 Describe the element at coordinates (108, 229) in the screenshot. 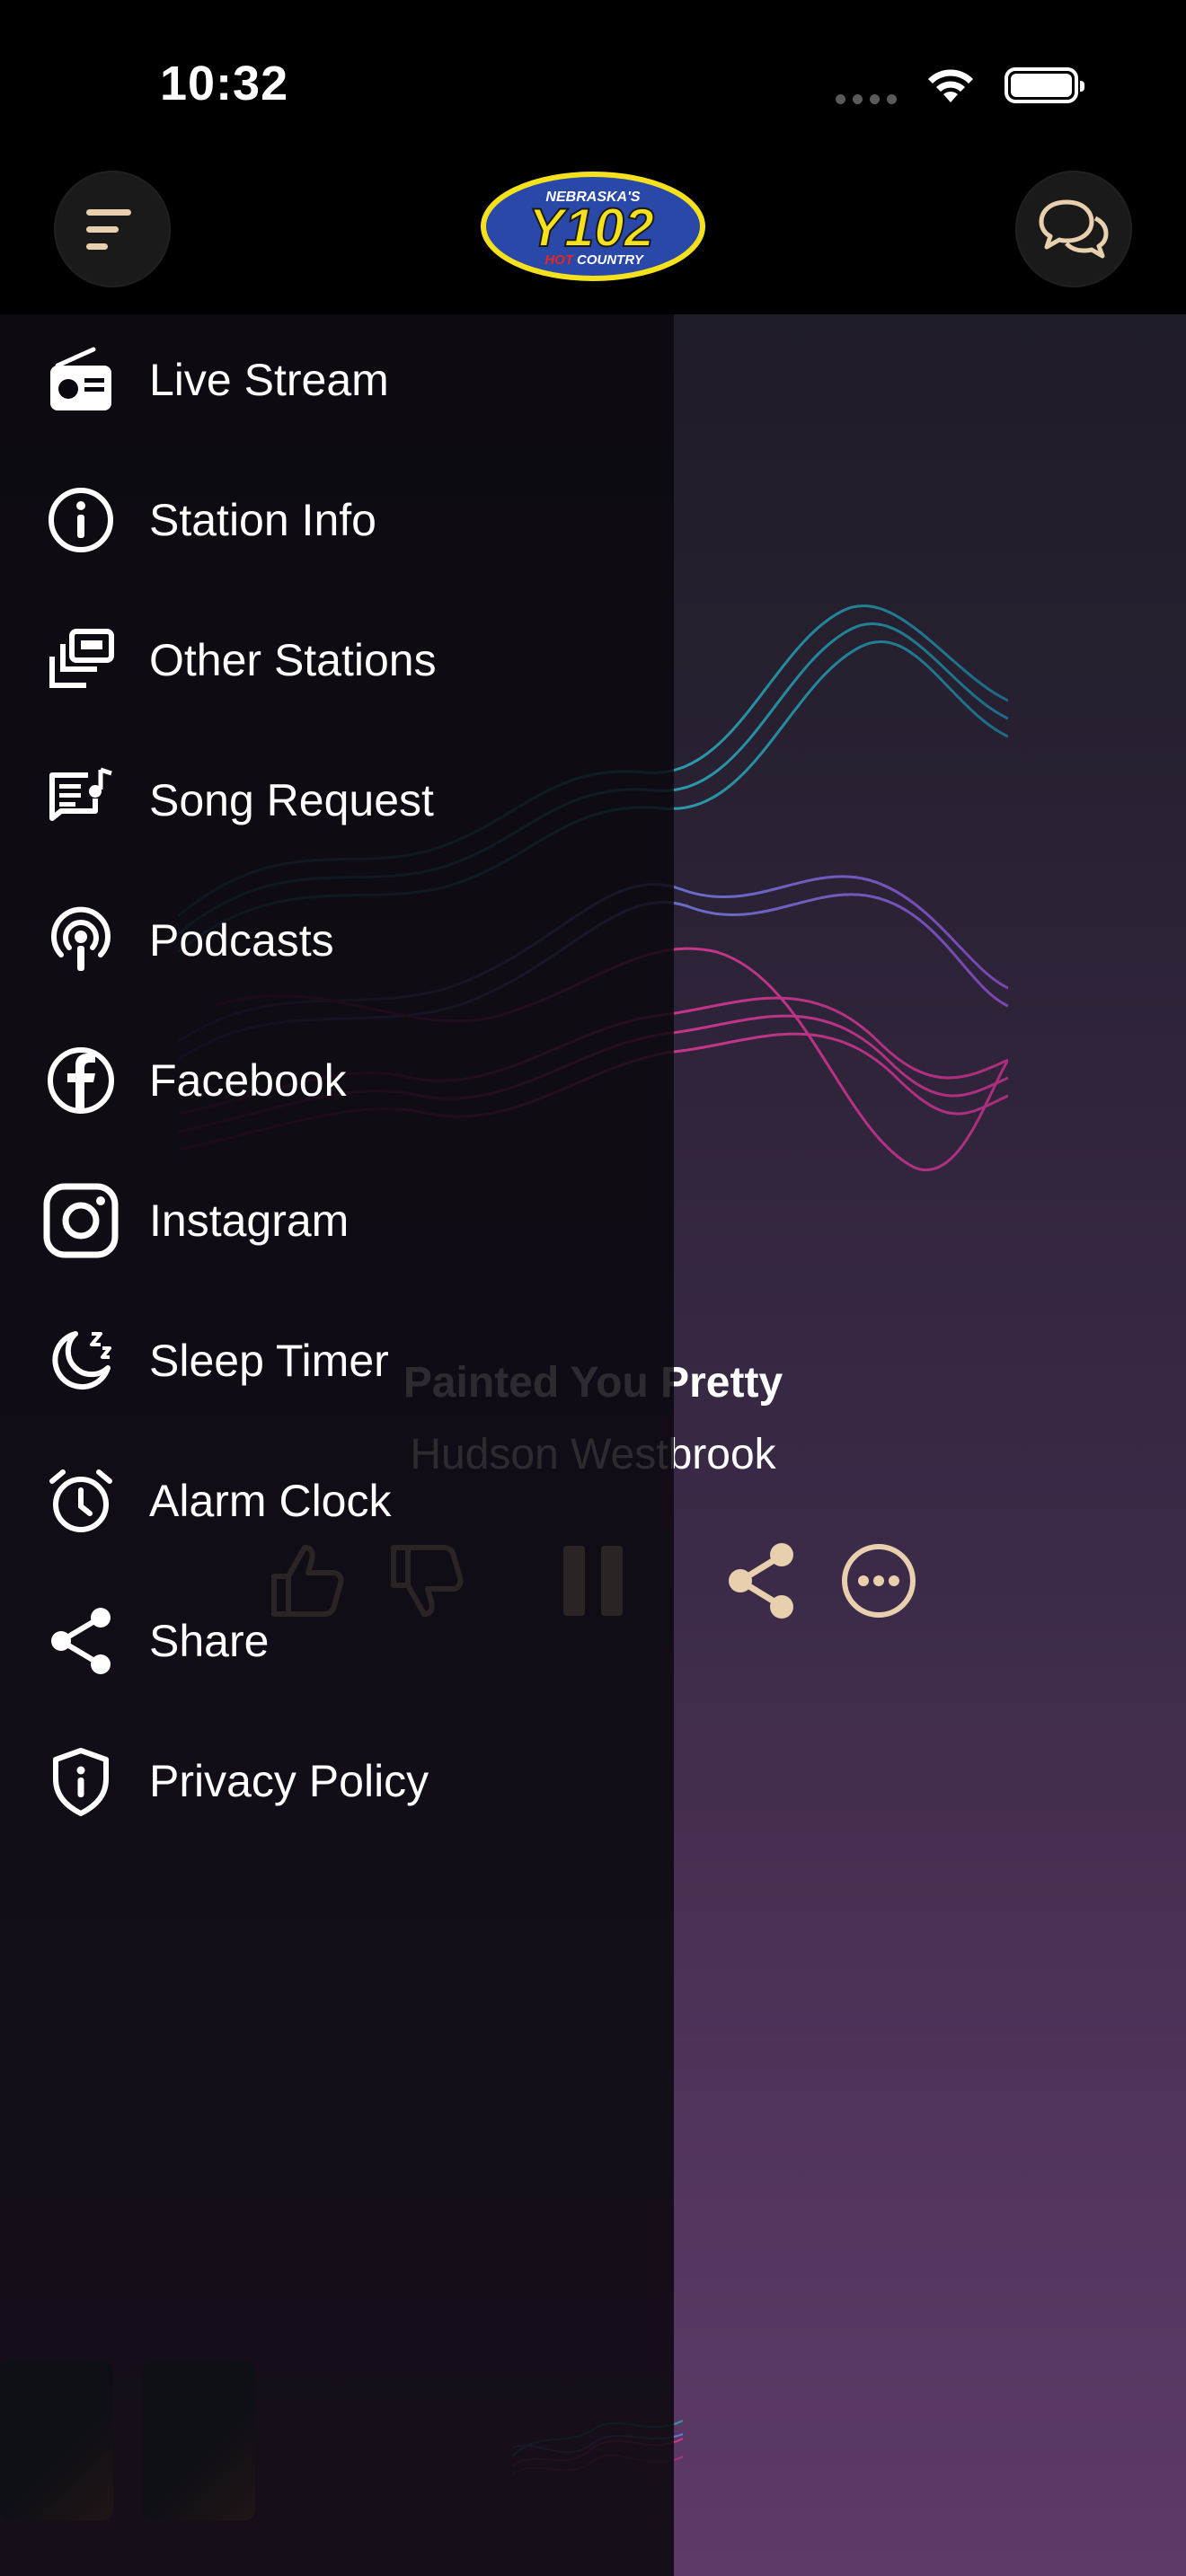

I see `menu-icon` at that location.